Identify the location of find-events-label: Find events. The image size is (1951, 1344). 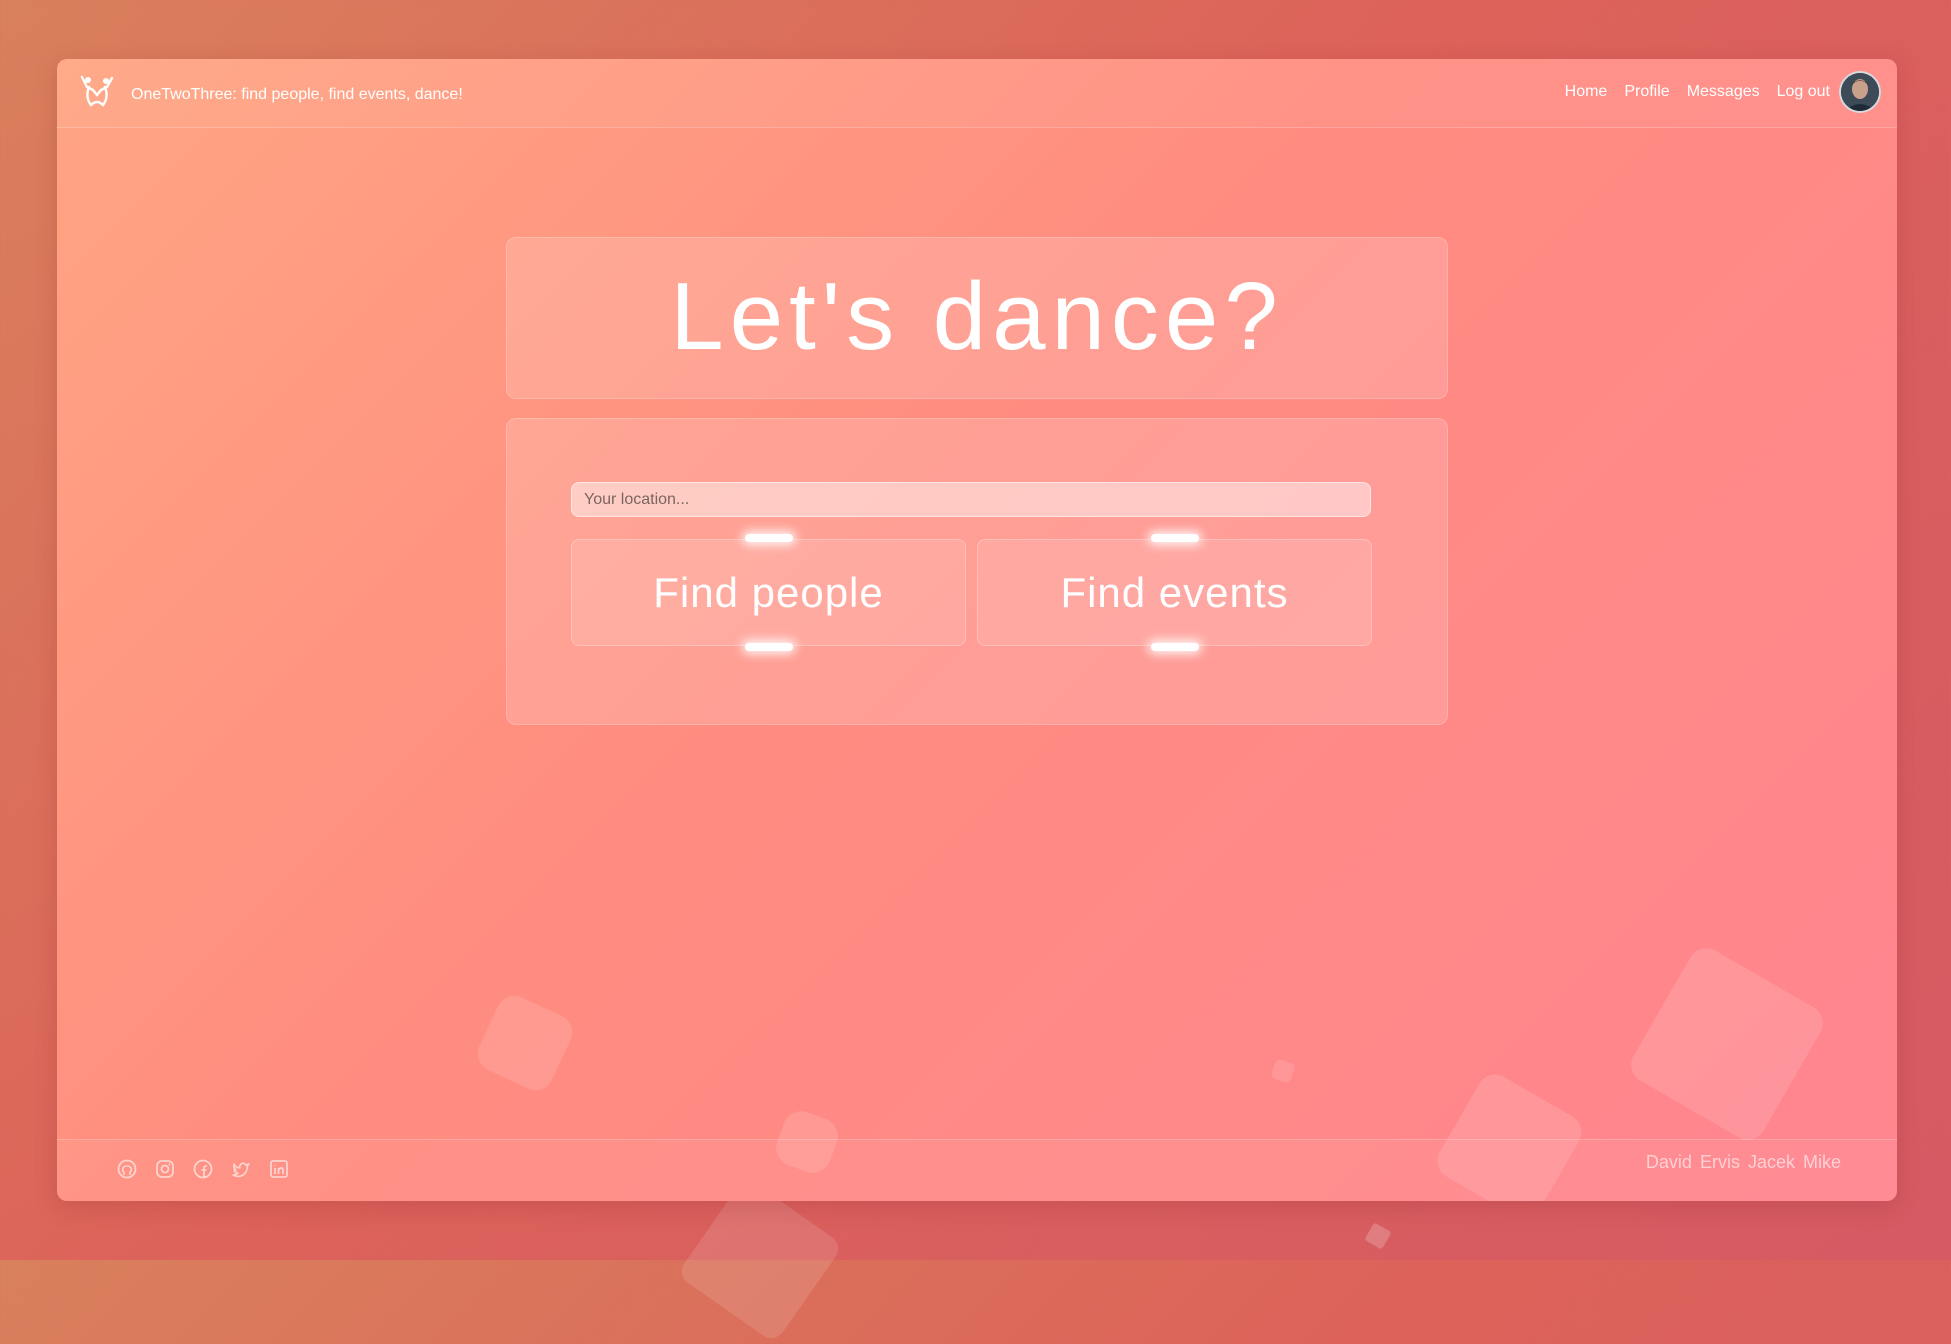
(1174, 592).